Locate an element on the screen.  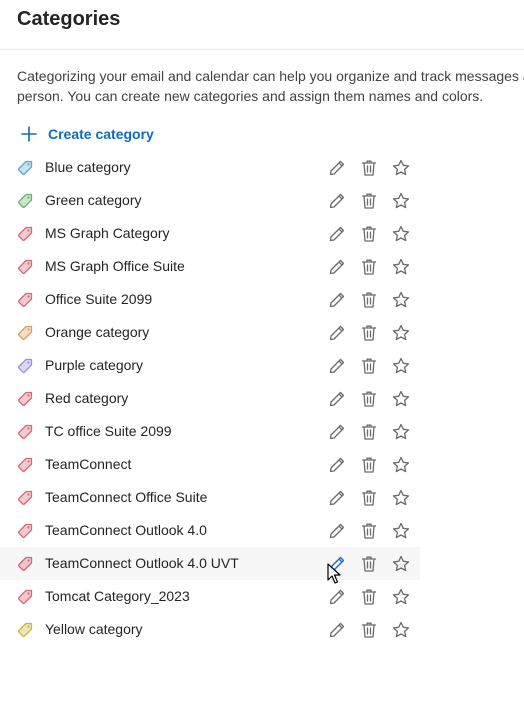
category-row: MS Graph Category is located at coordinates (210, 233).